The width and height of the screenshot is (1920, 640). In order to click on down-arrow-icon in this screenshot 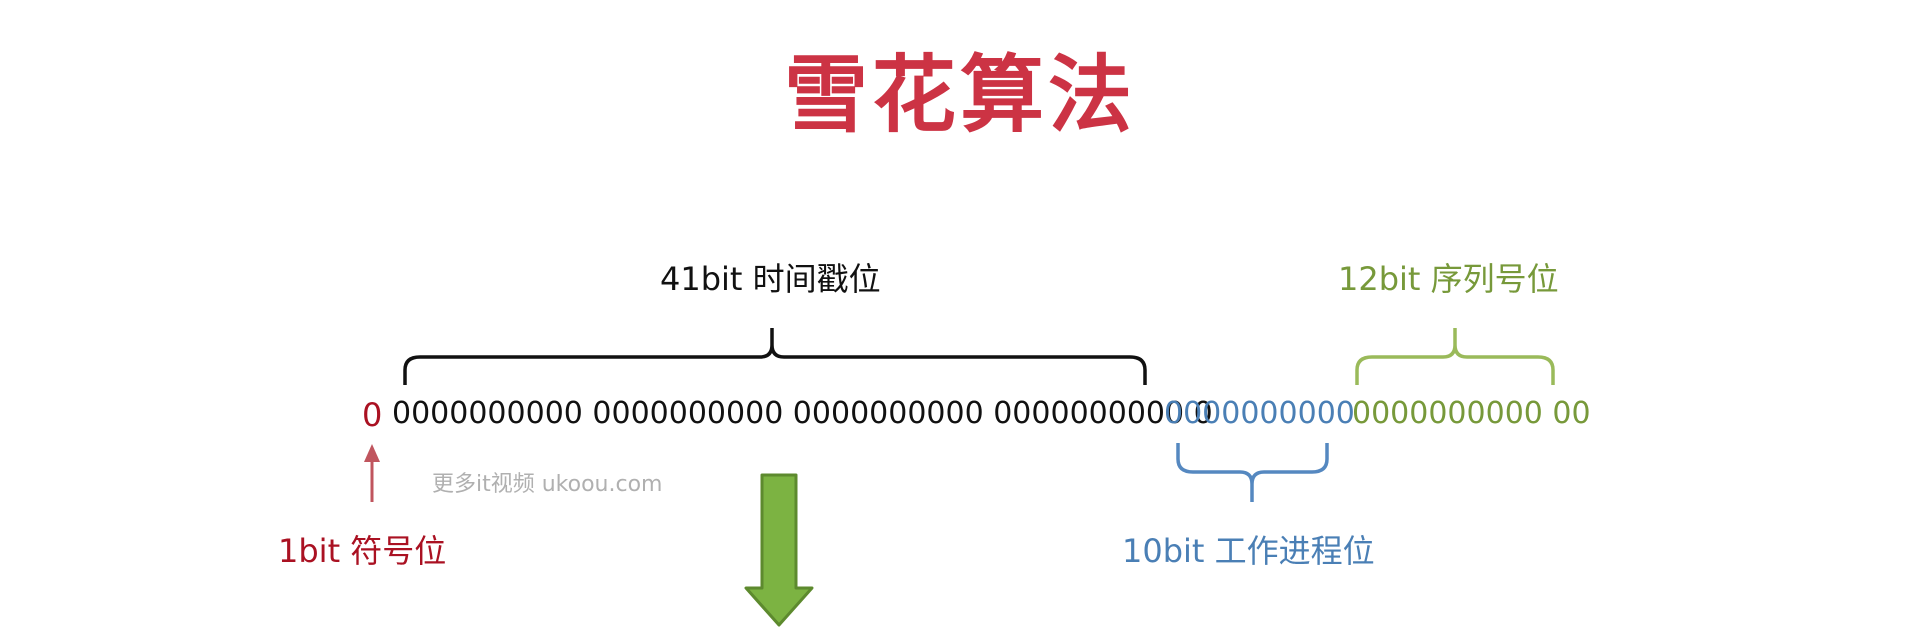, I will do `click(779, 550)`.